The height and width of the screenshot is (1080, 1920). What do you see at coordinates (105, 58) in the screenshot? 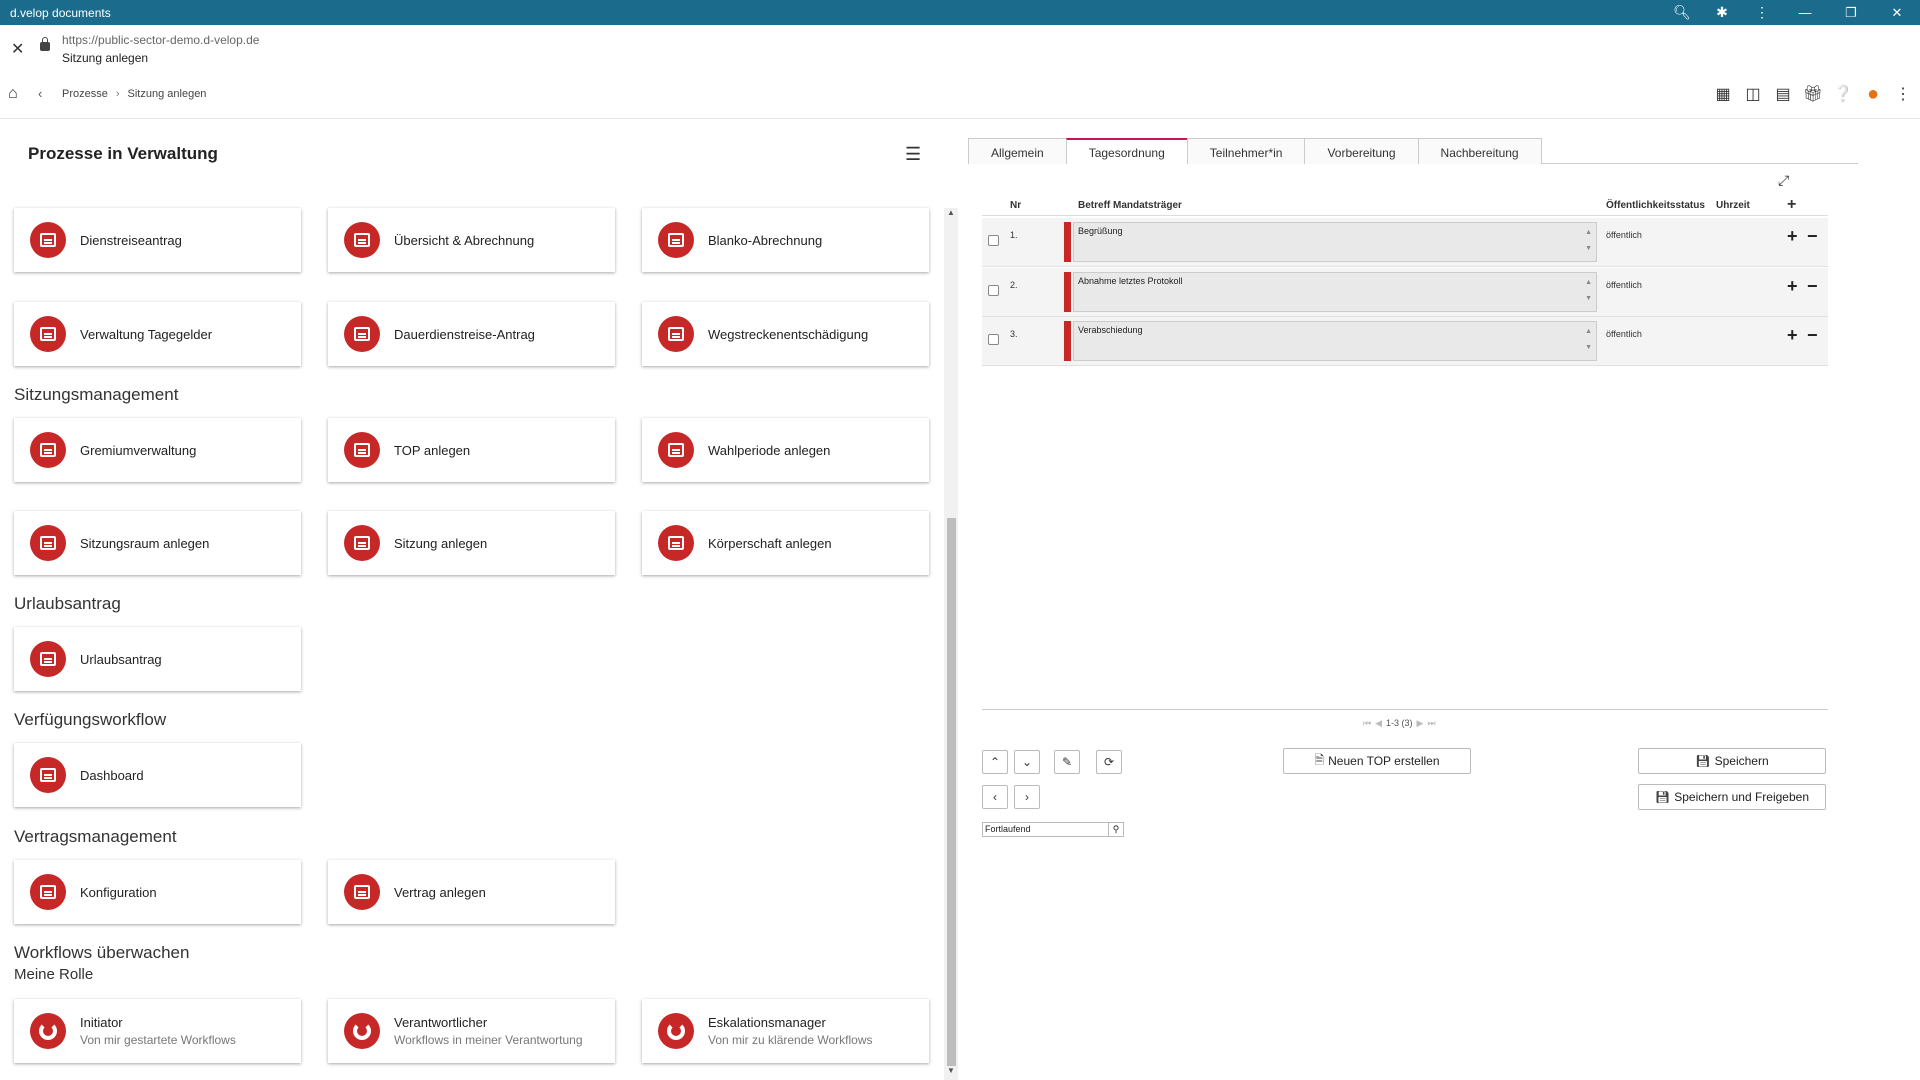
I see `page-title-small: Sitzung anlegen` at bounding box center [105, 58].